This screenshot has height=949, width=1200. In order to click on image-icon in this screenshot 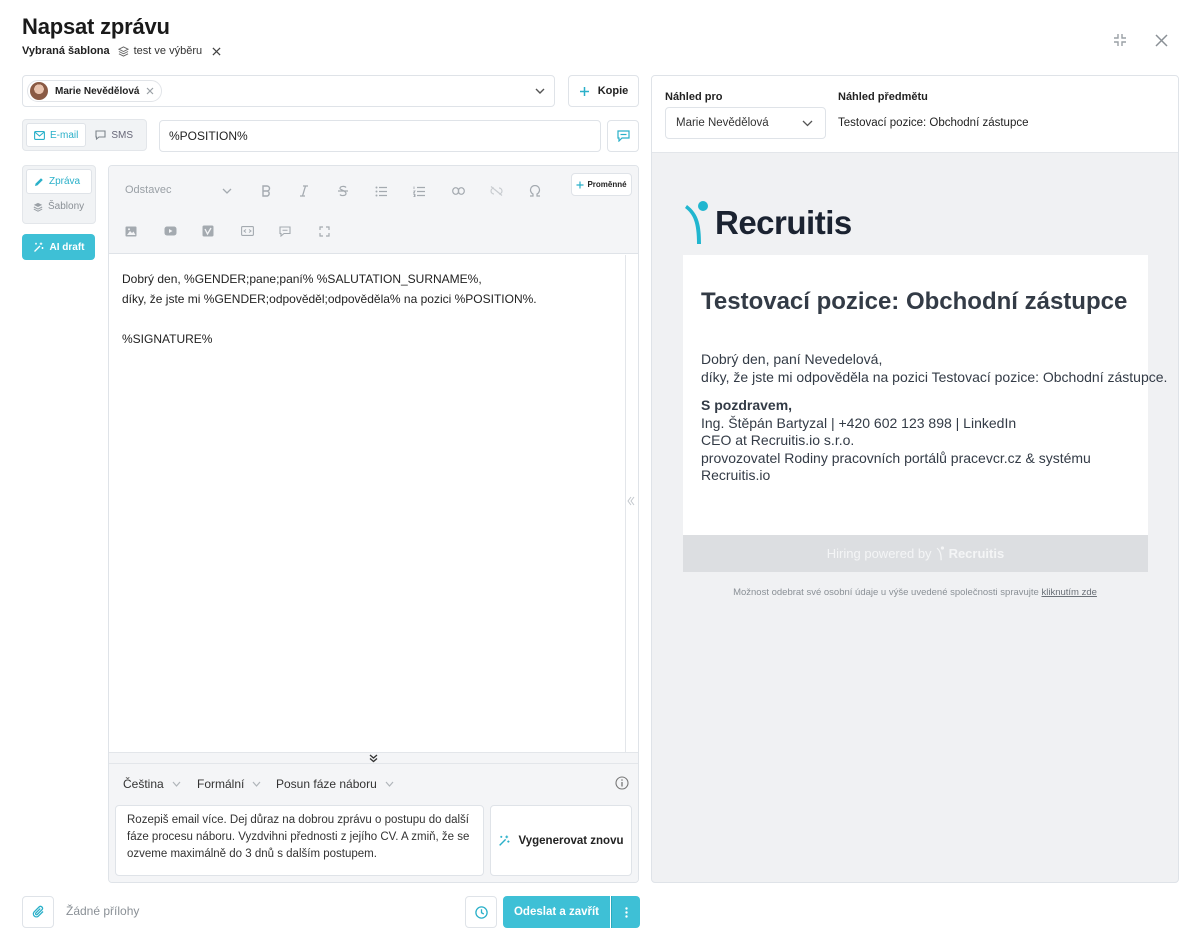, I will do `click(131, 231)`.